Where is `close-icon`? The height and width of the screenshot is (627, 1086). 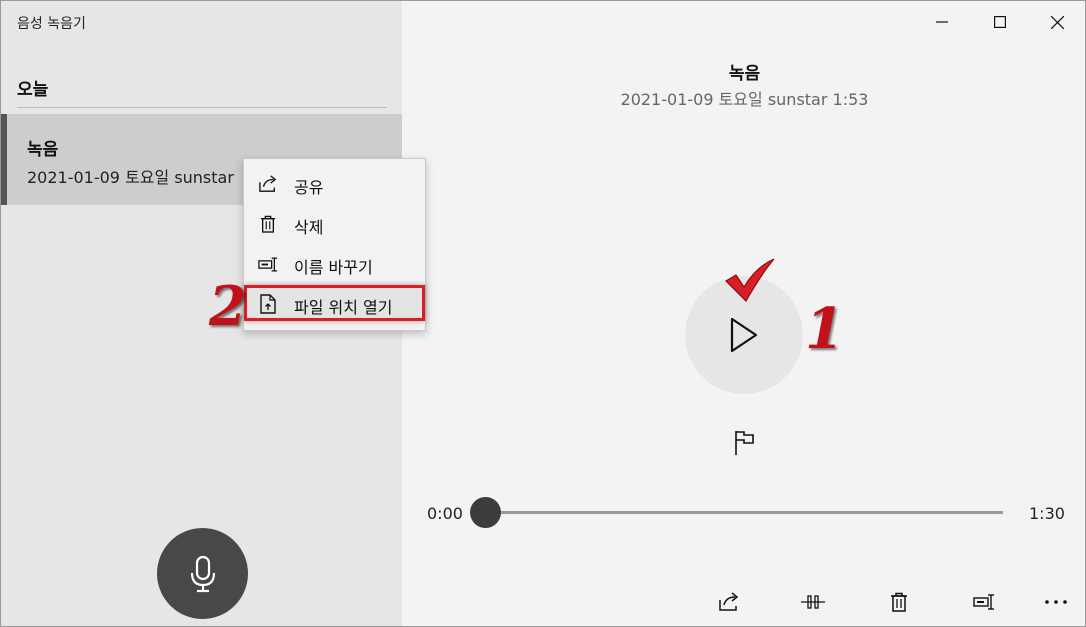 close-icon is located at coordinates (1057, 22).